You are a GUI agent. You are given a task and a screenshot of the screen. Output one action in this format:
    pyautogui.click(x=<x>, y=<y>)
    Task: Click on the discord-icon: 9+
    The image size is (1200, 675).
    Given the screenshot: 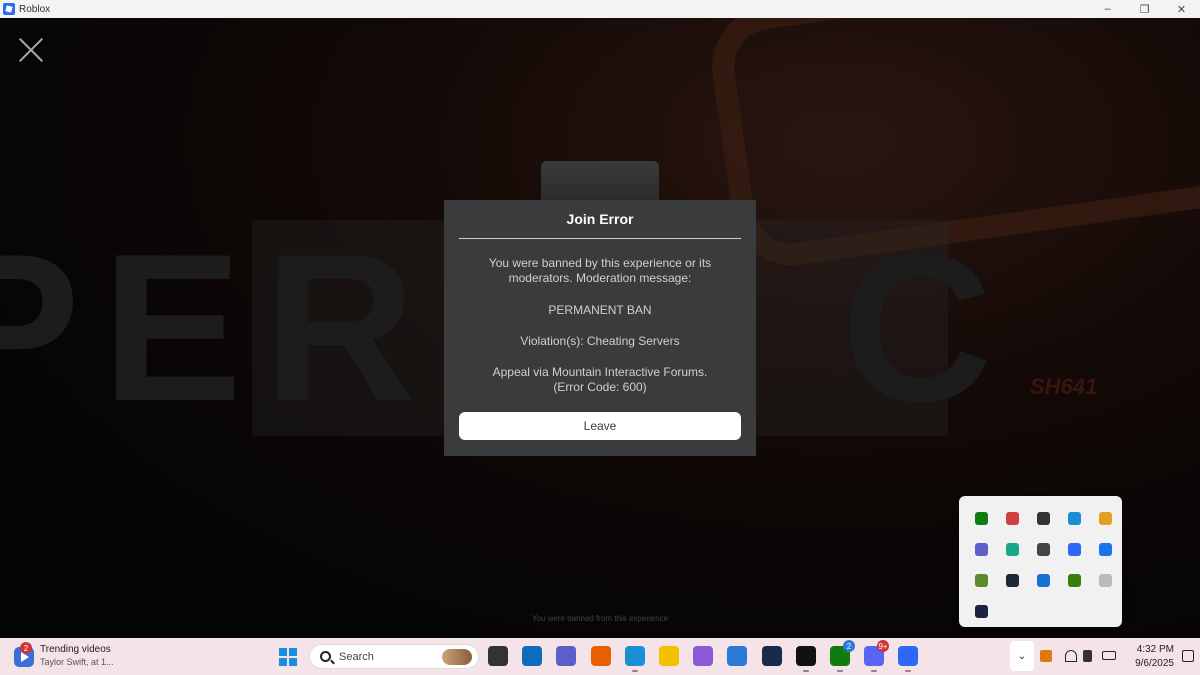 What is the action you would take?
    pyautogui.click(x=876, y=656)
    